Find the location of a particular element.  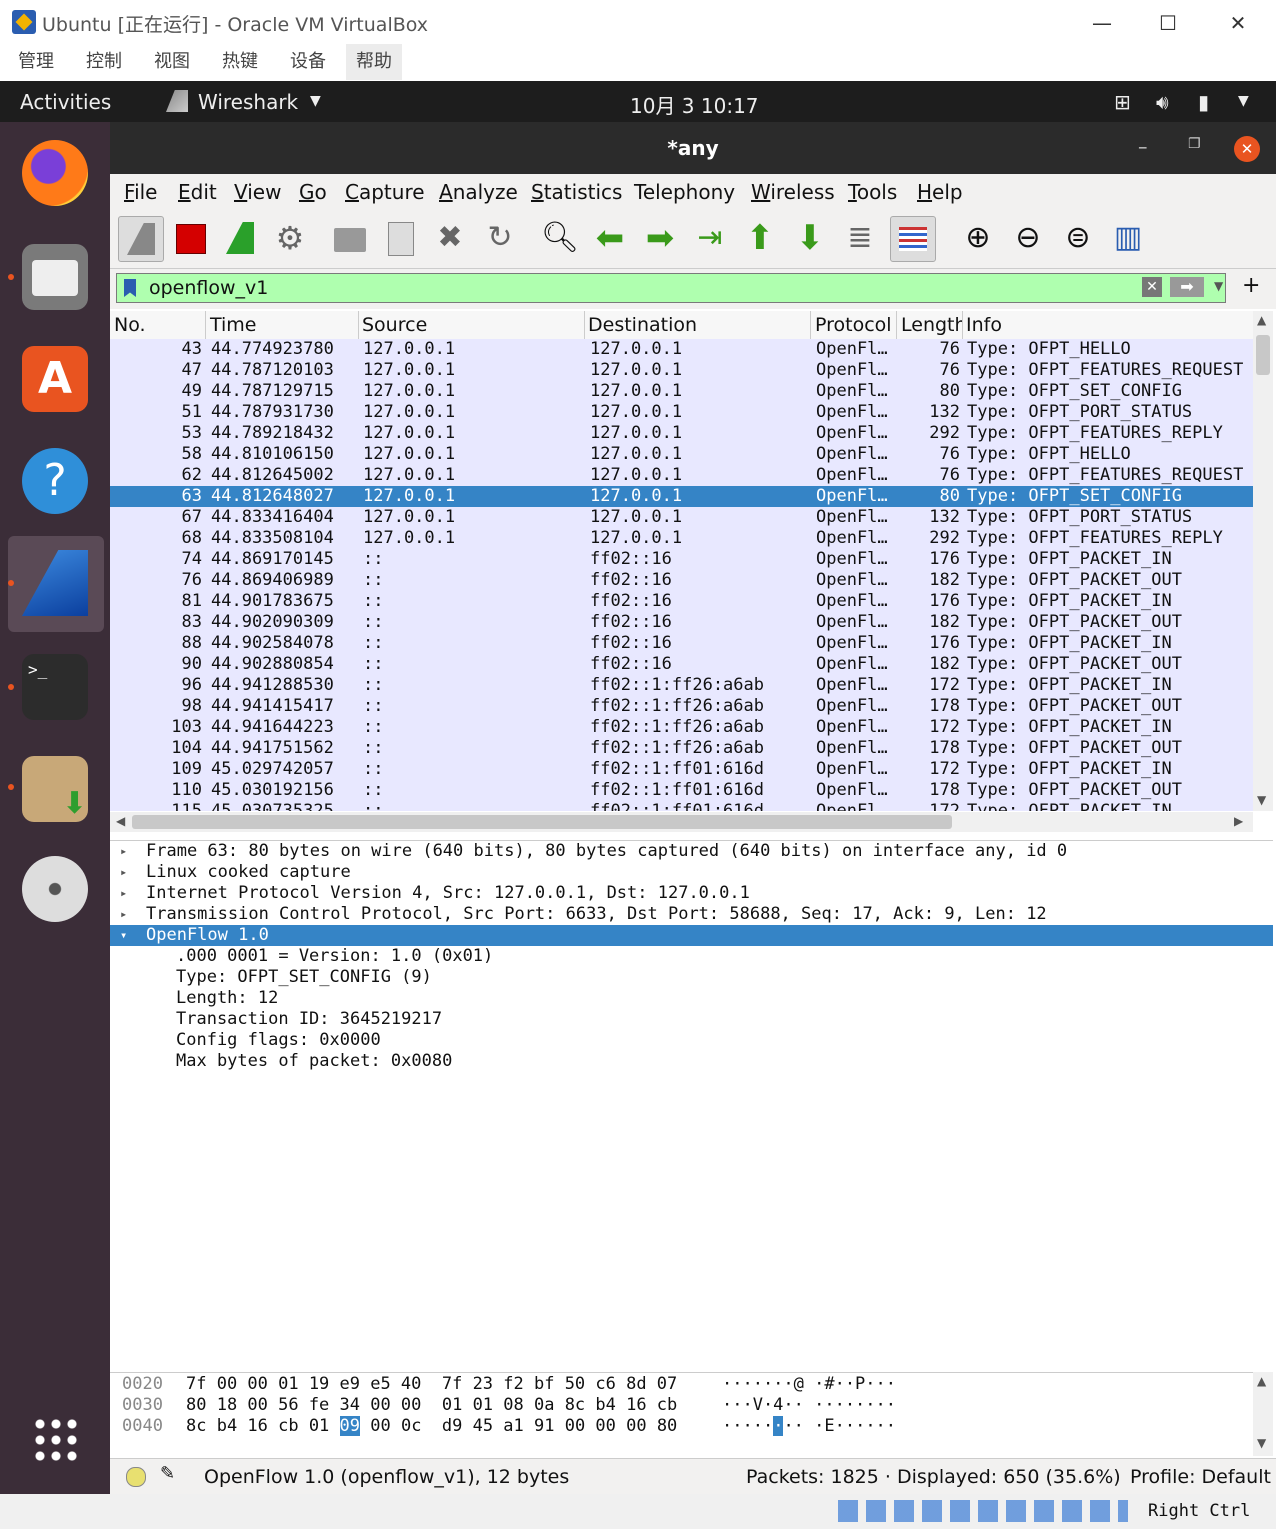

find-packet-icon: 🔍︎ is located at coordinates (560, 238).